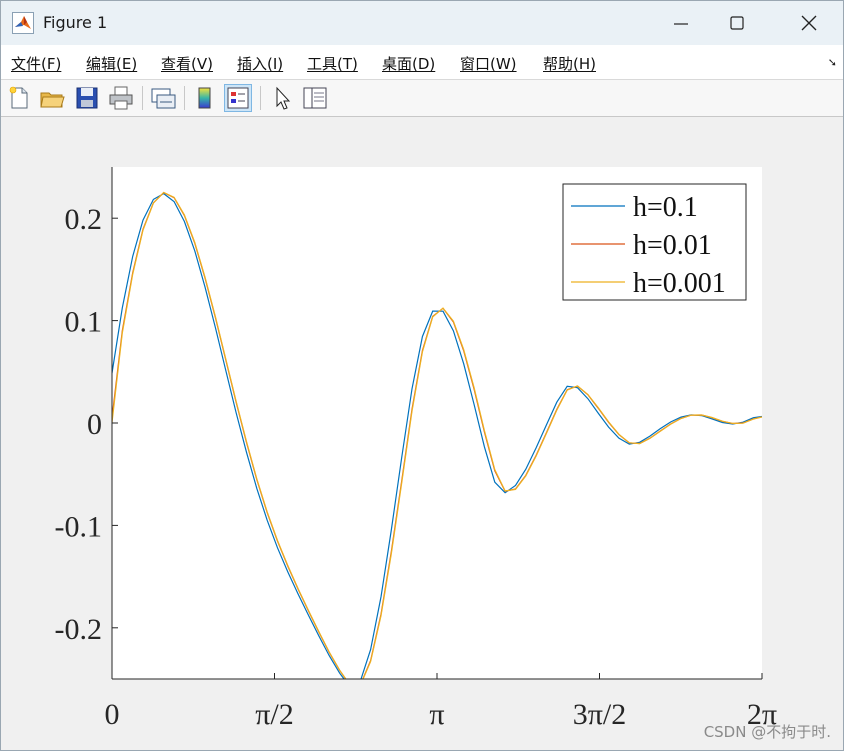 The width and height of the screenshot is (844, 751). Describe the element at coordinates (832, 62) in the screenshot. I see `dock-arrow-icon: ➘` at that location.